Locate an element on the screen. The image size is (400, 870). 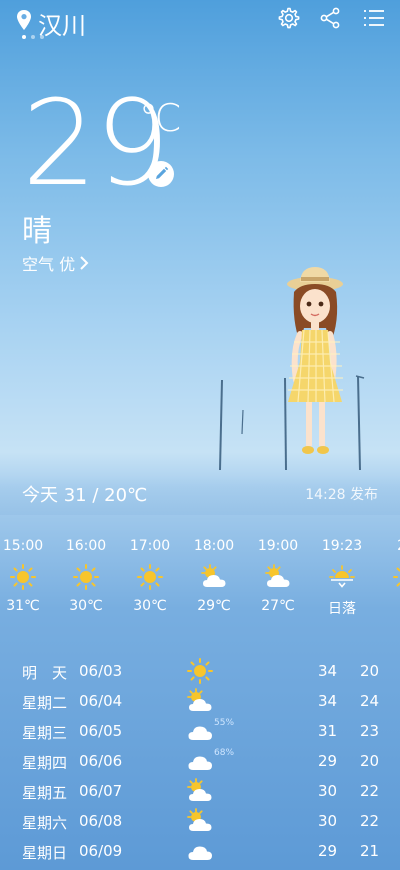
hour-time: 15:00 is located at coordinates (23, 546).